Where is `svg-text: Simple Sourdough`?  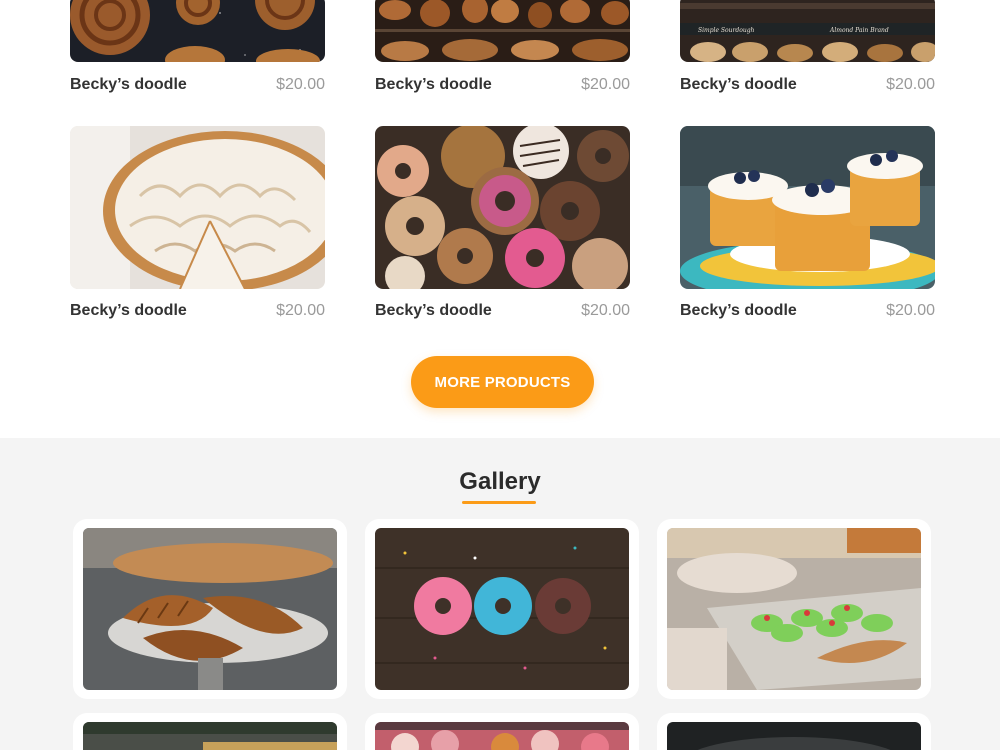 svg-text: Simple Sourdough is located at coordinates (726, 30).